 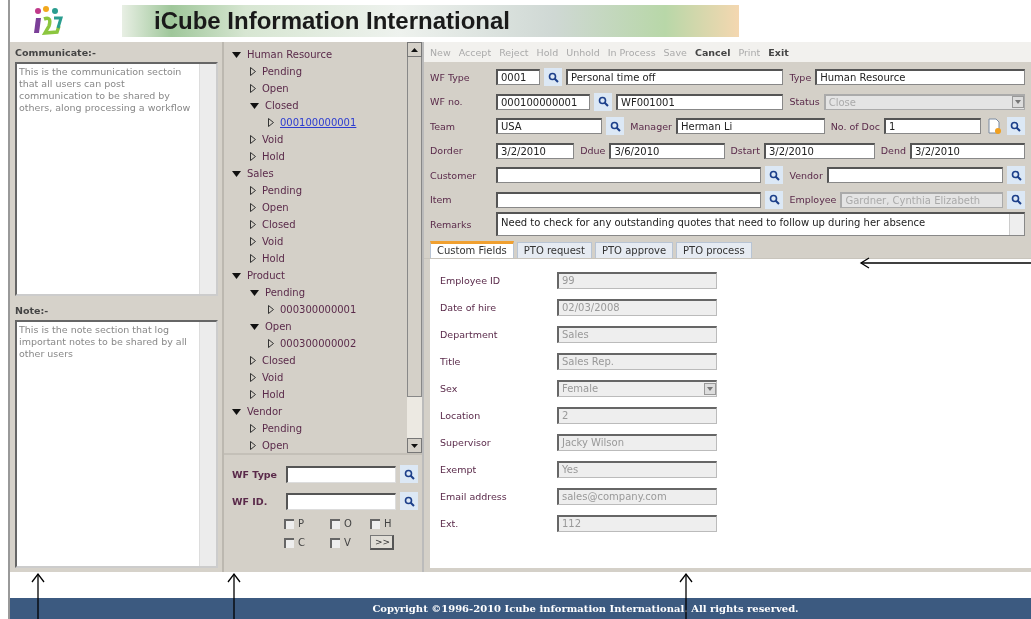 I want to click on annotation-arrow, so click(x=234, y=596).